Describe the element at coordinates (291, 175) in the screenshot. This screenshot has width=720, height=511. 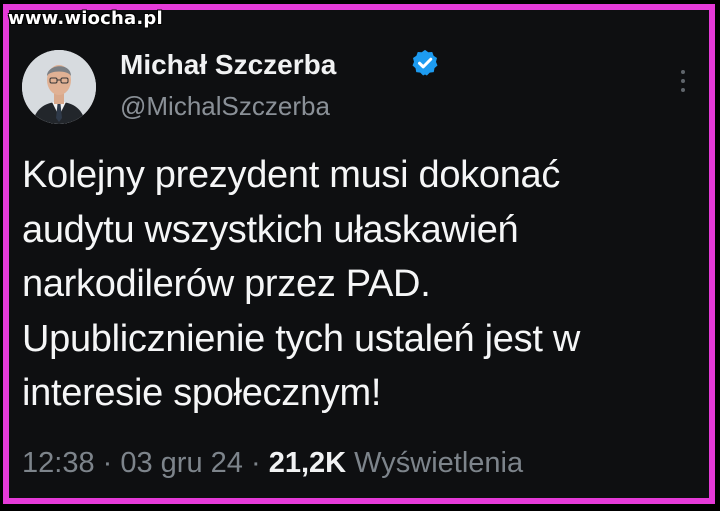
I see `tweet-text-line: Kolejny prezydent musi dokonać` at that location.